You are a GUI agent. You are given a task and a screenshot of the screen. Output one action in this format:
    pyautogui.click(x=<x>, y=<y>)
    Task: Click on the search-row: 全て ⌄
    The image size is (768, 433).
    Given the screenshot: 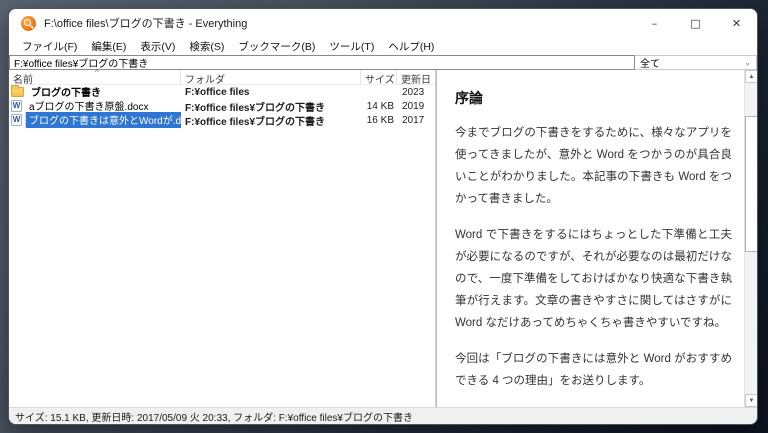 What is the action you would take?
    pyautogui.click(x=383, y=62)
    